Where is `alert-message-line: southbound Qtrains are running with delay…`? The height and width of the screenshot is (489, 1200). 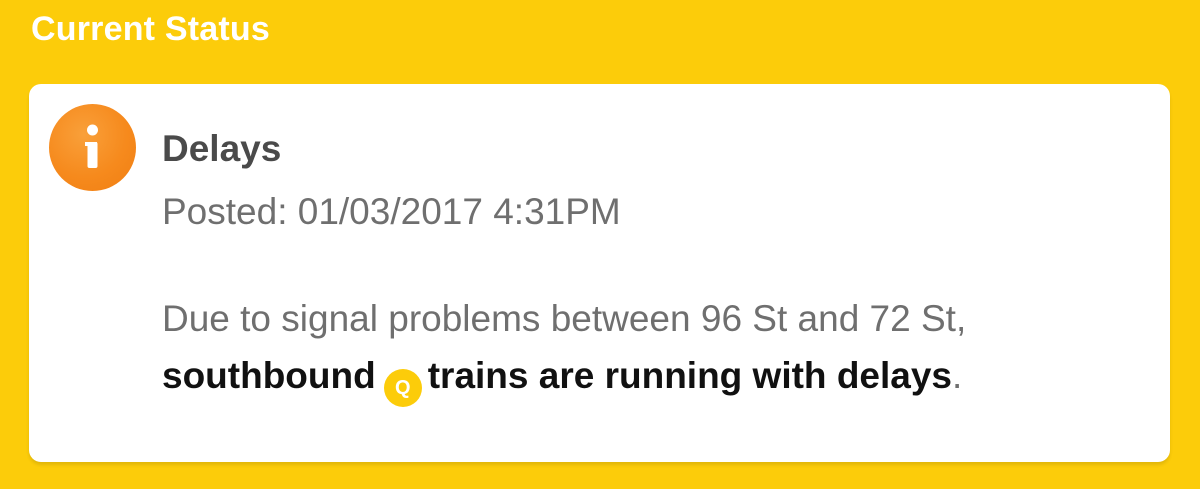
alert-message-line: southbound Qtrains are running with delay… is located at coordinates (657, 377).